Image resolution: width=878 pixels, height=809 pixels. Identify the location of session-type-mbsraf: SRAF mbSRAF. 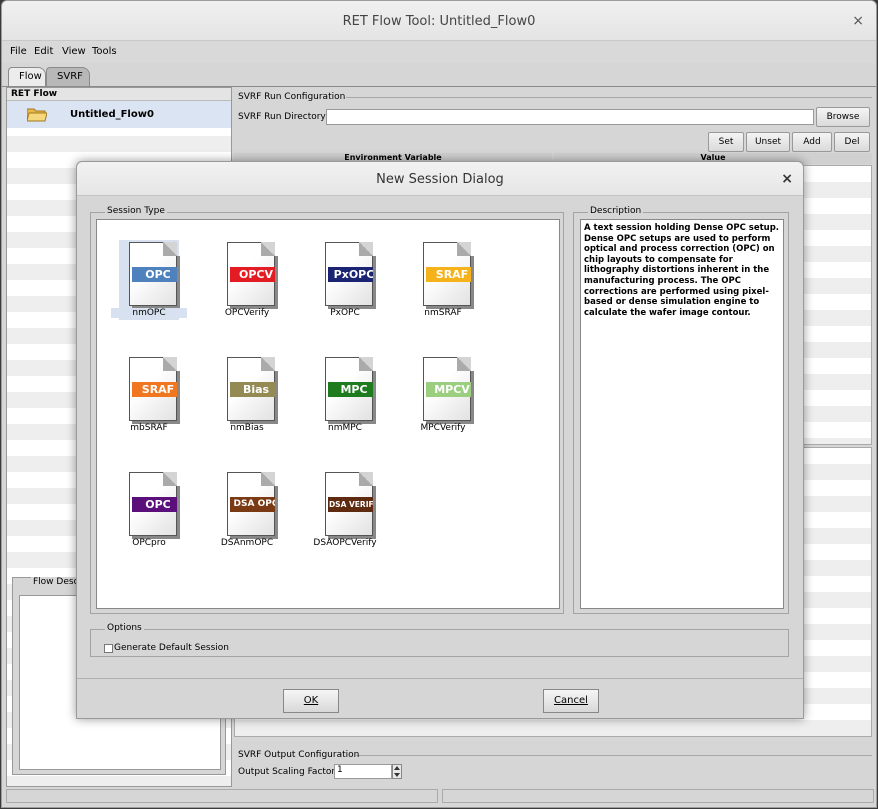
(159, 403).